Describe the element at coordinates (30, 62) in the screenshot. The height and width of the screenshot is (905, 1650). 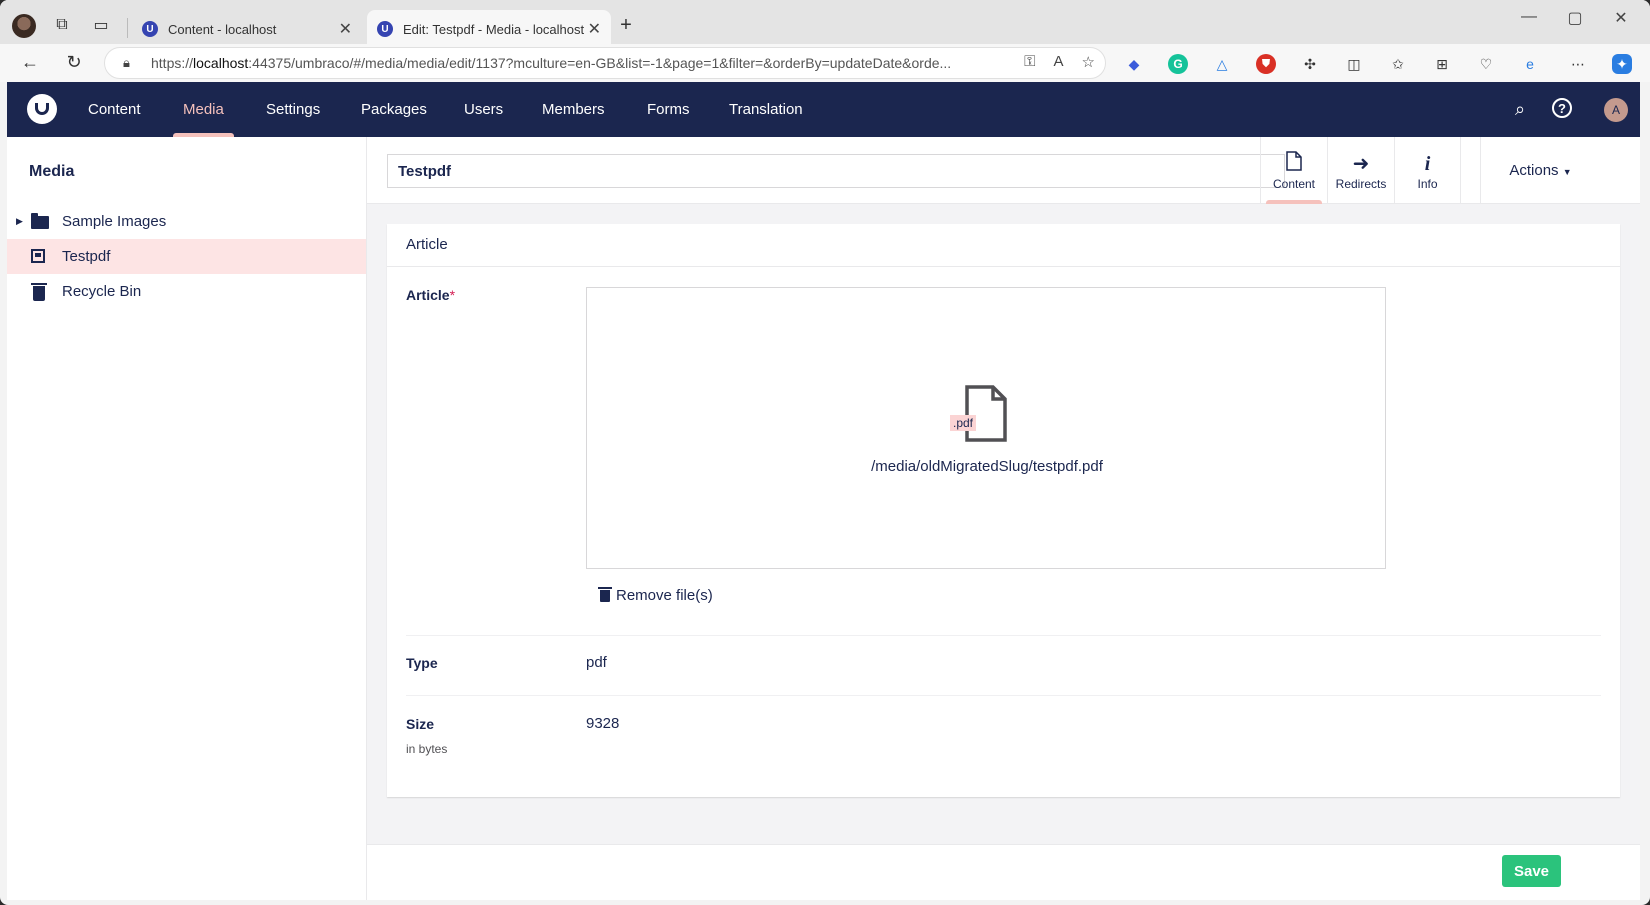
I see `back-icon: ←` at that location.